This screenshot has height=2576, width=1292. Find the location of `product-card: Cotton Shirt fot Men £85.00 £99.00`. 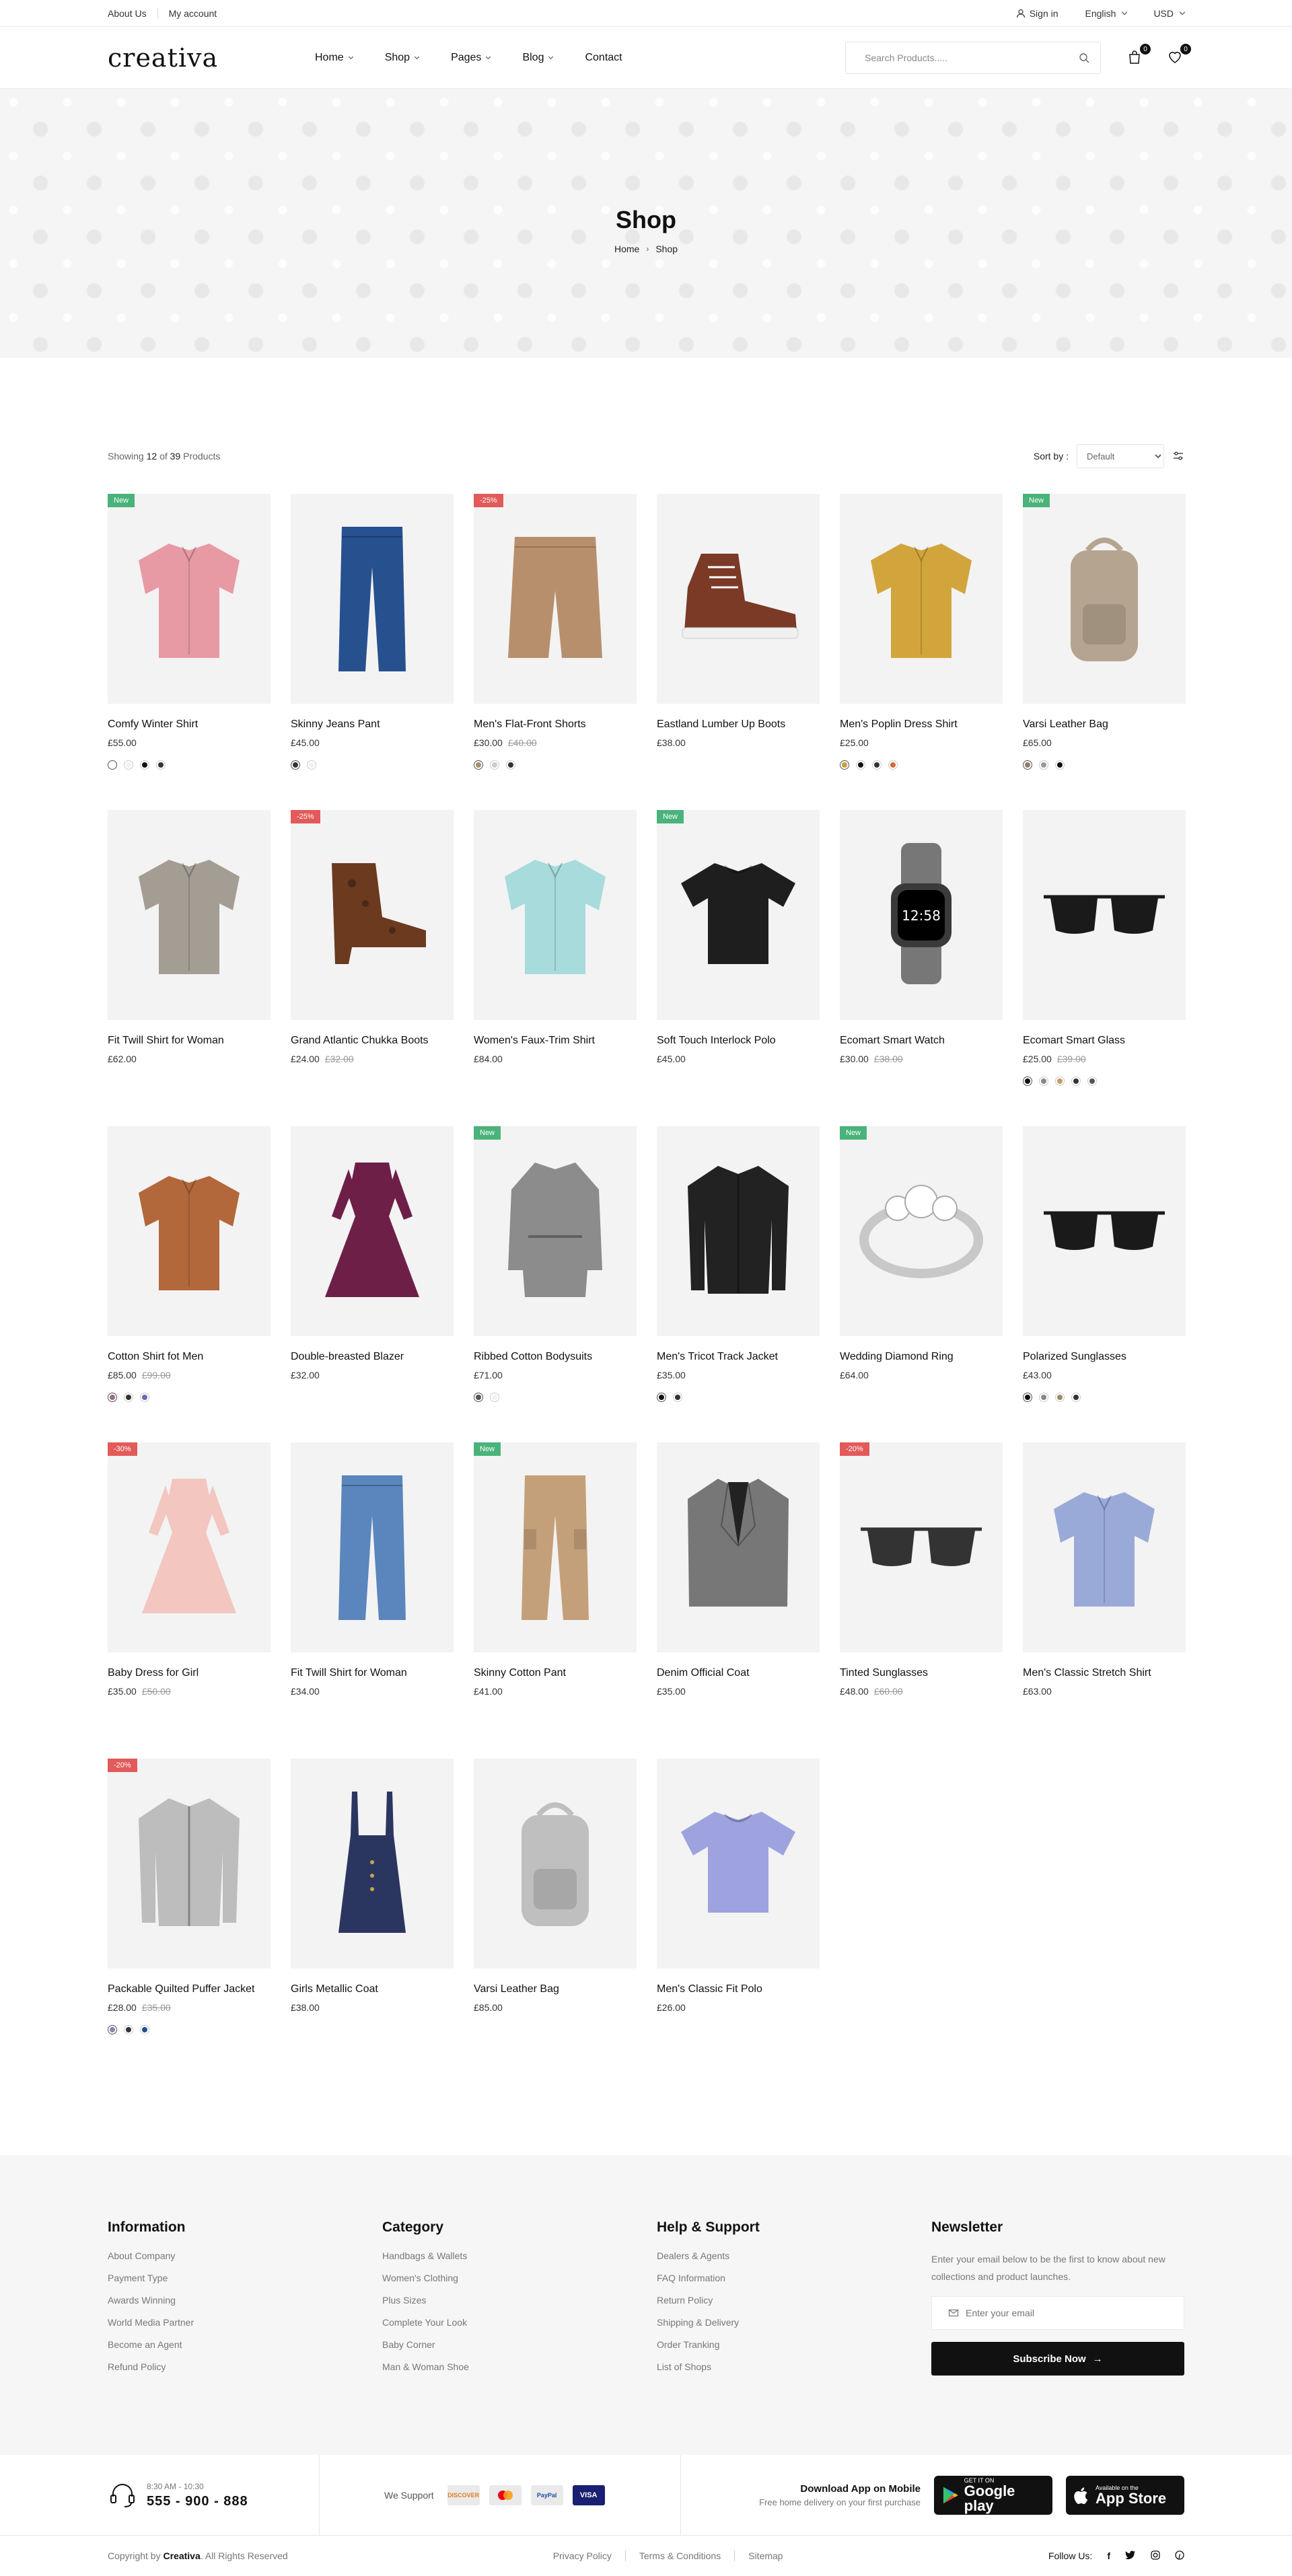

product-card: Cotton Shirt fot Men £85.00 £99.00 is located at coordinates (190, 1284).